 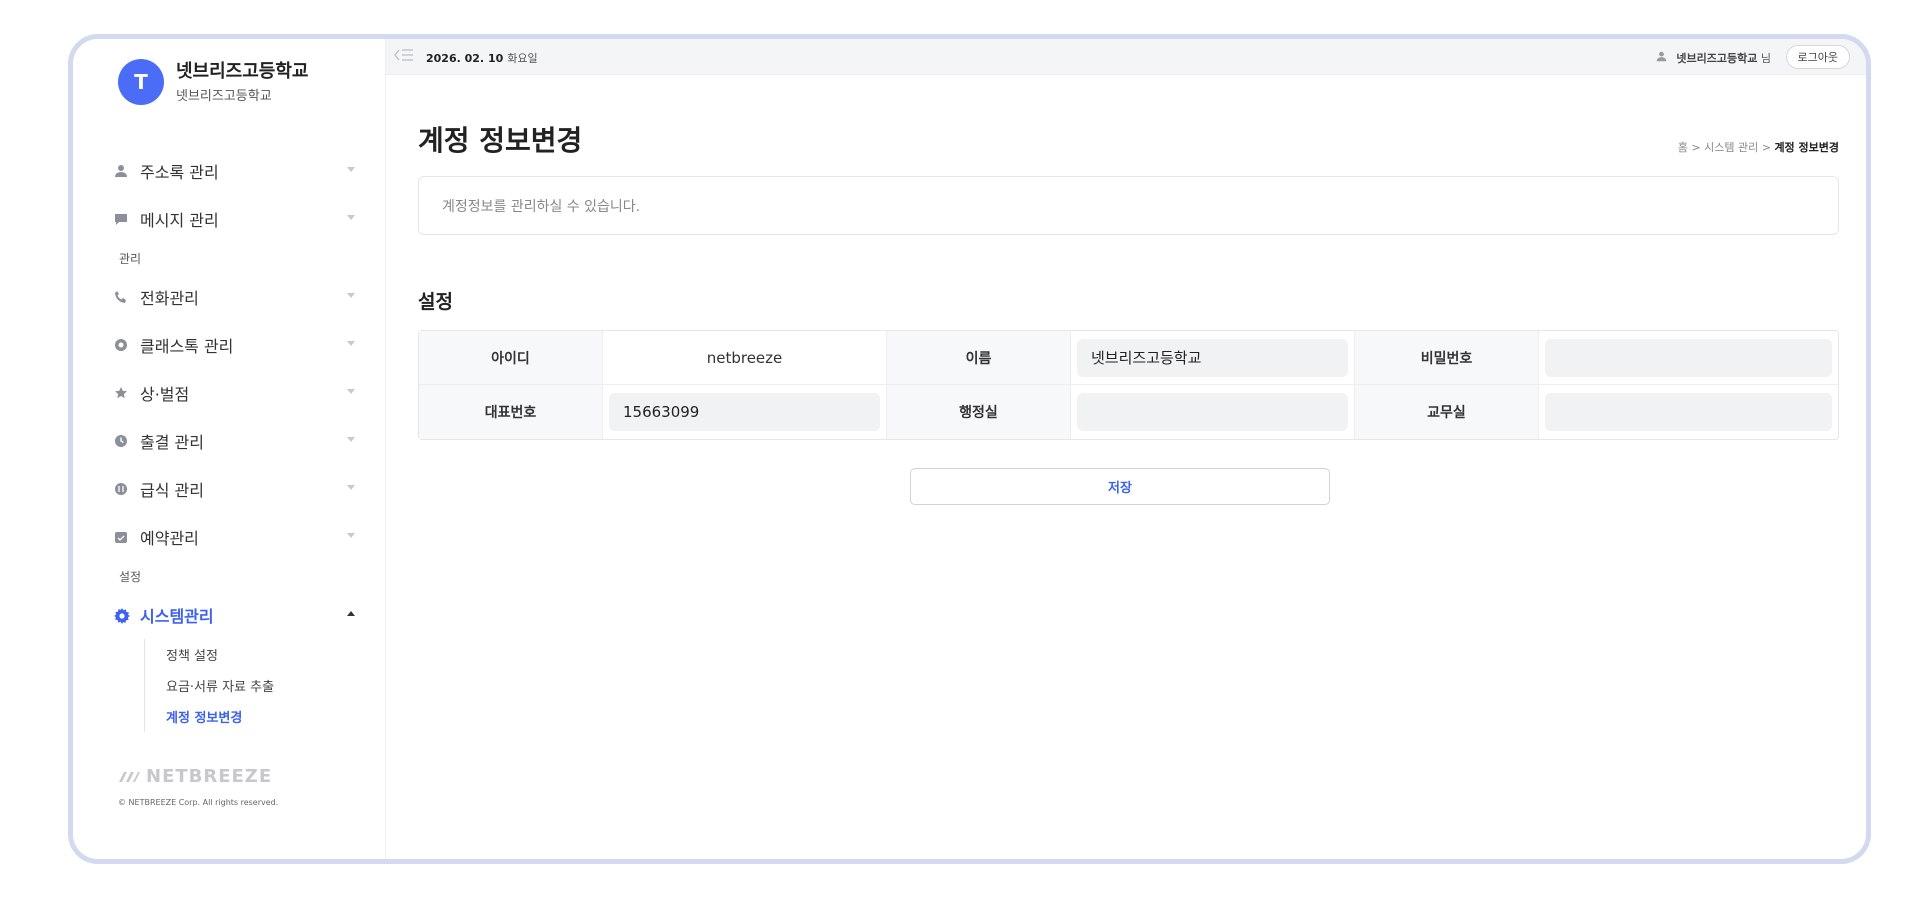 I want to click on subnav-item-policy: 정책 설정, so click(x=269, y=654).